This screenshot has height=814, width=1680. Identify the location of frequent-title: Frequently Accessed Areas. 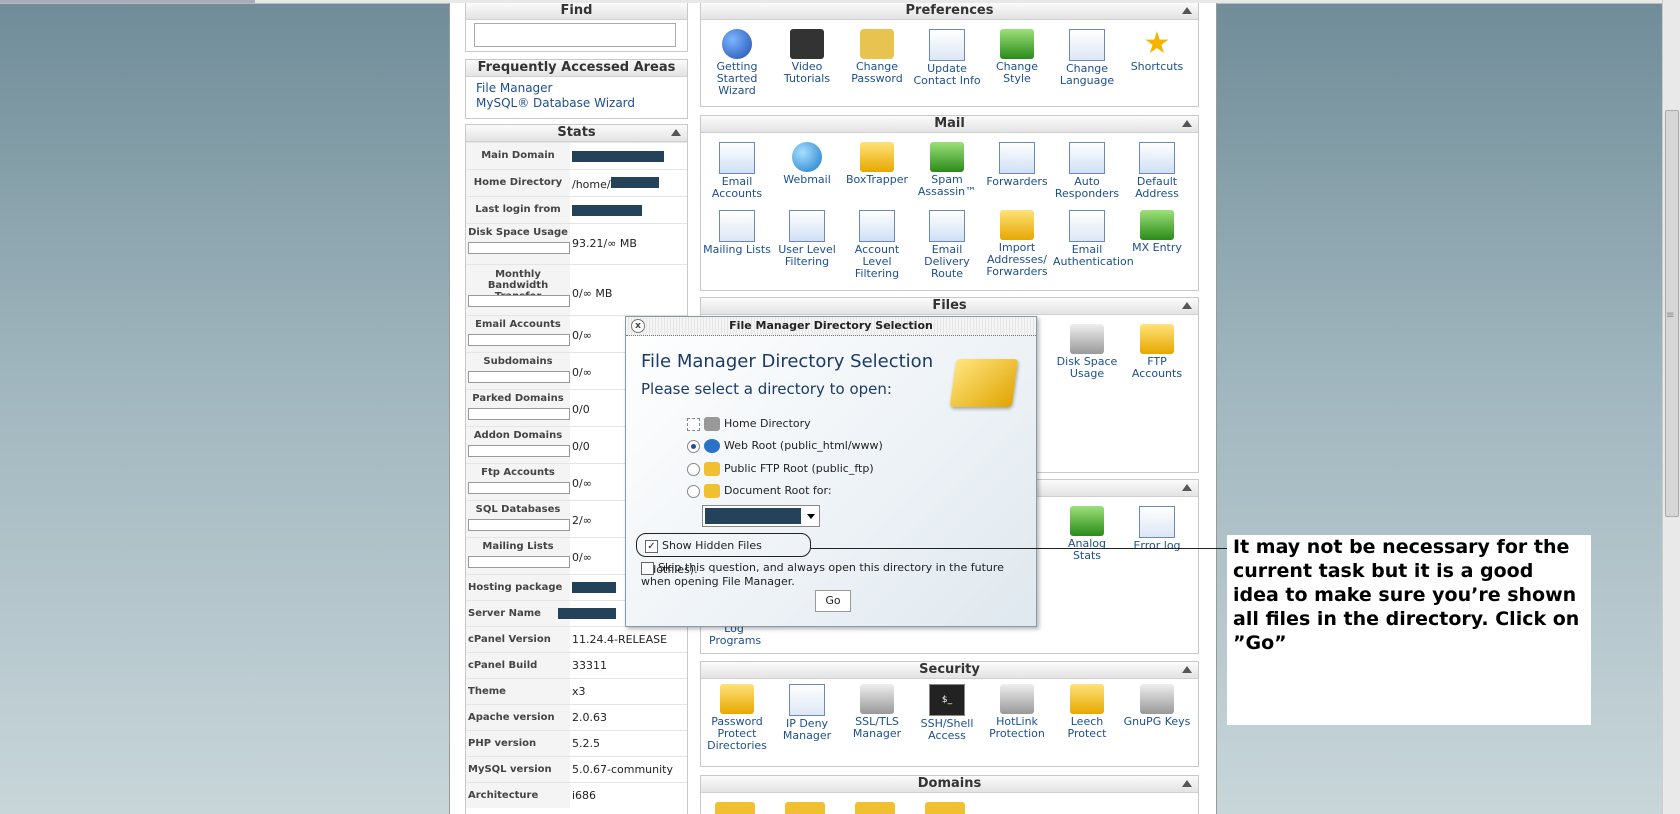
(576, 68).